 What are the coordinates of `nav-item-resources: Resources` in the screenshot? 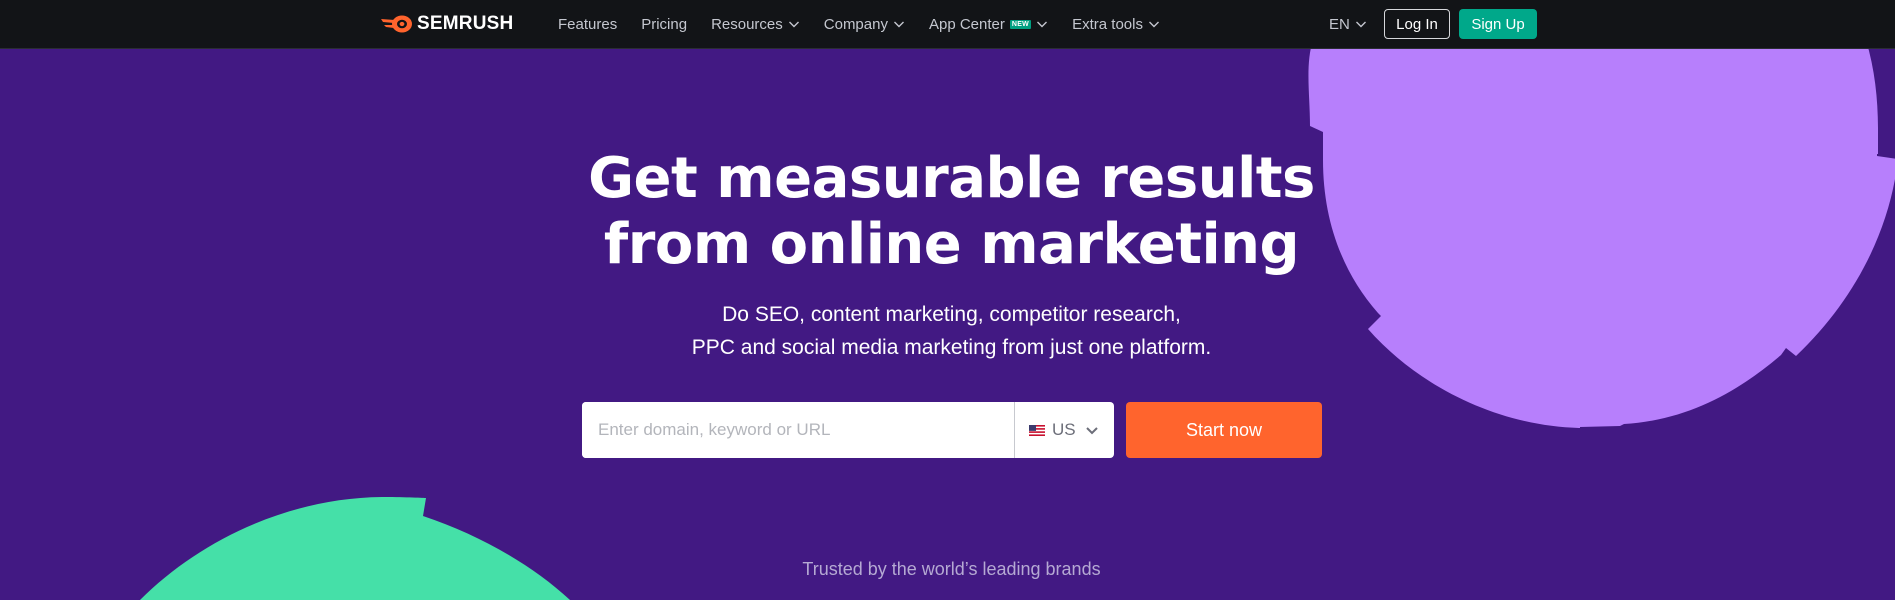 It's located at (755, 24).